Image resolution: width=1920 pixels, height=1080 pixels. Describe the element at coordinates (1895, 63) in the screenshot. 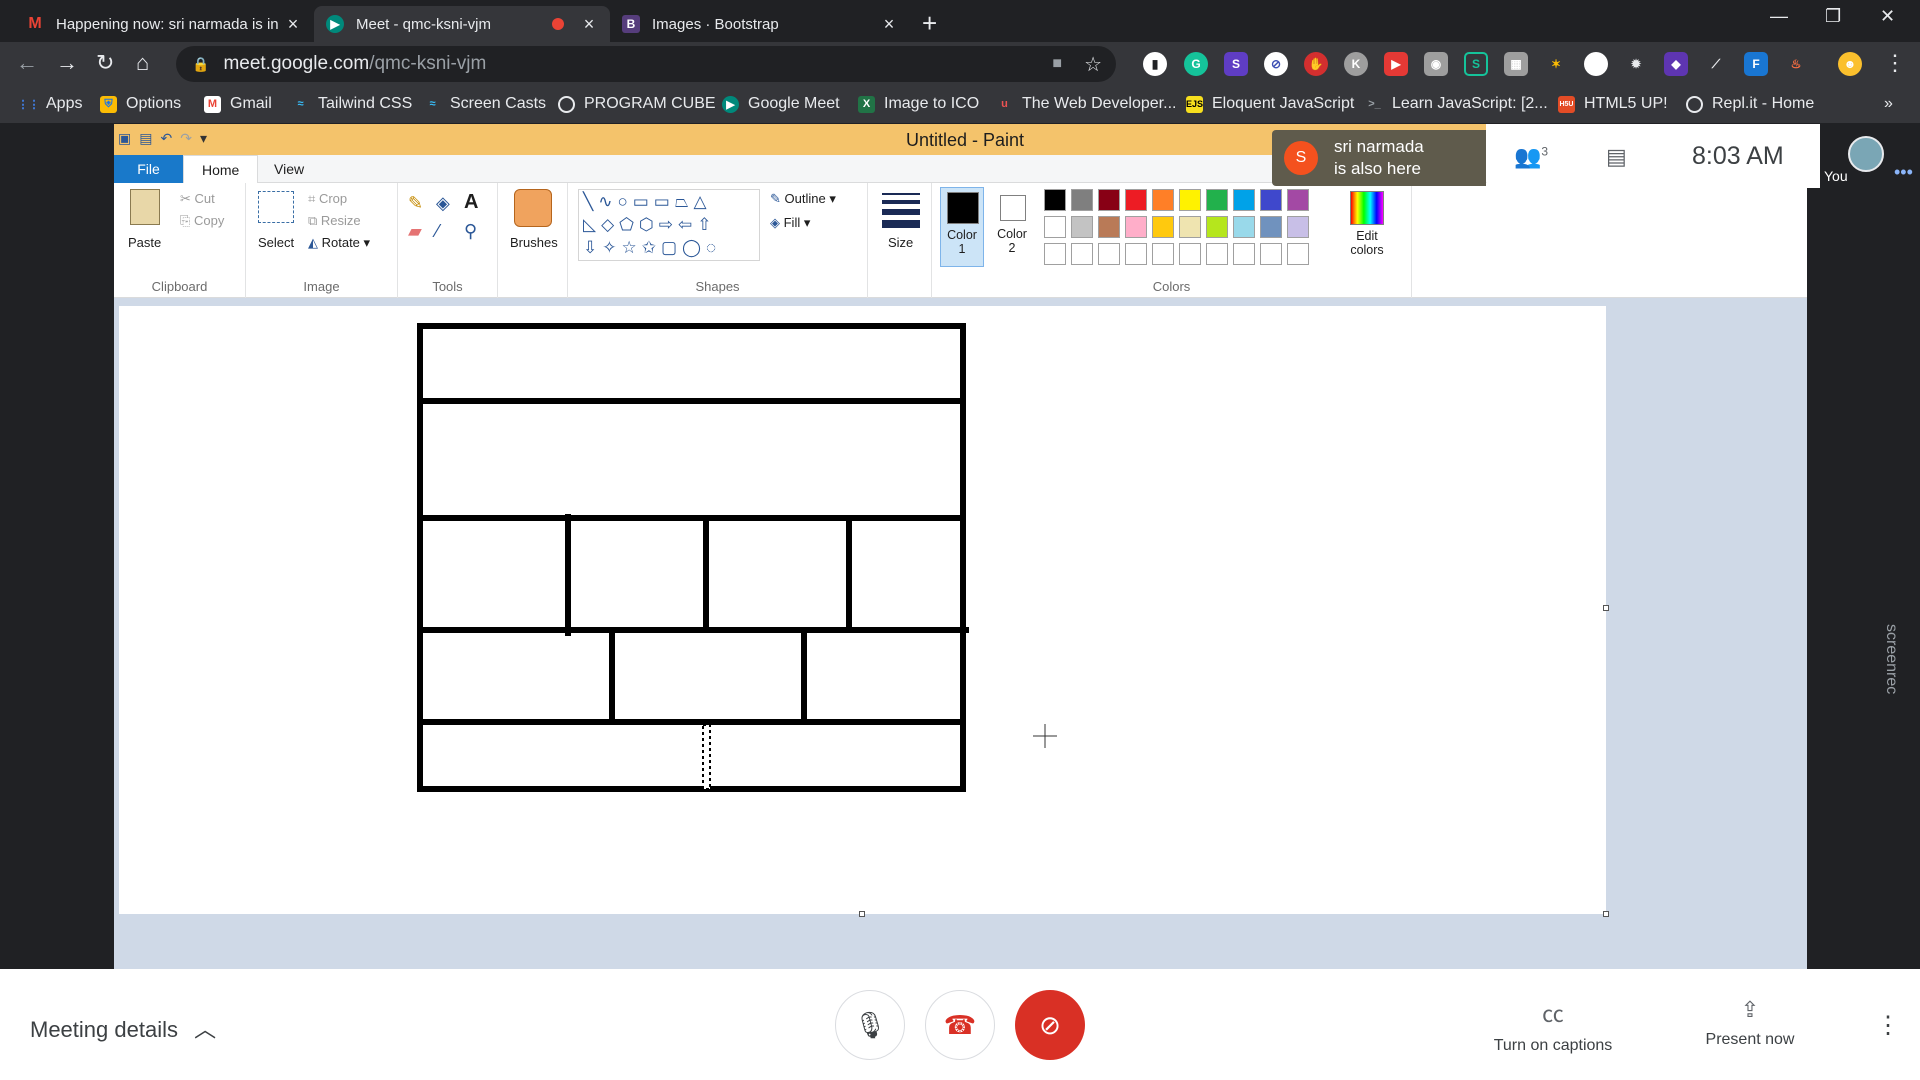

I see `menu-kebab-icon: ⋮` at that location.